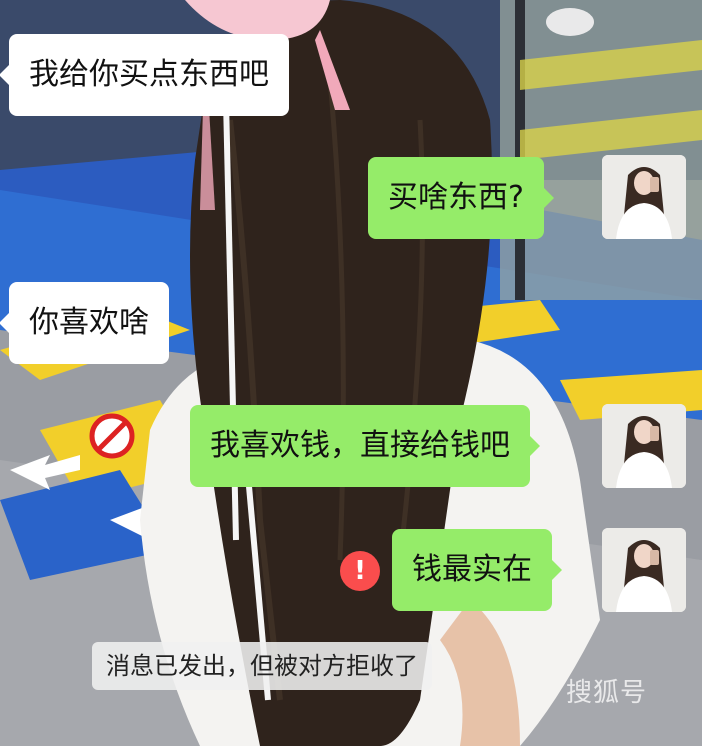 The width and height of the screenshot is (702, 746). Describe the element at coordinates (262, 666) in the screenshot. I see `system-notice: 消息已发出，但被对方拒收了` at that location.